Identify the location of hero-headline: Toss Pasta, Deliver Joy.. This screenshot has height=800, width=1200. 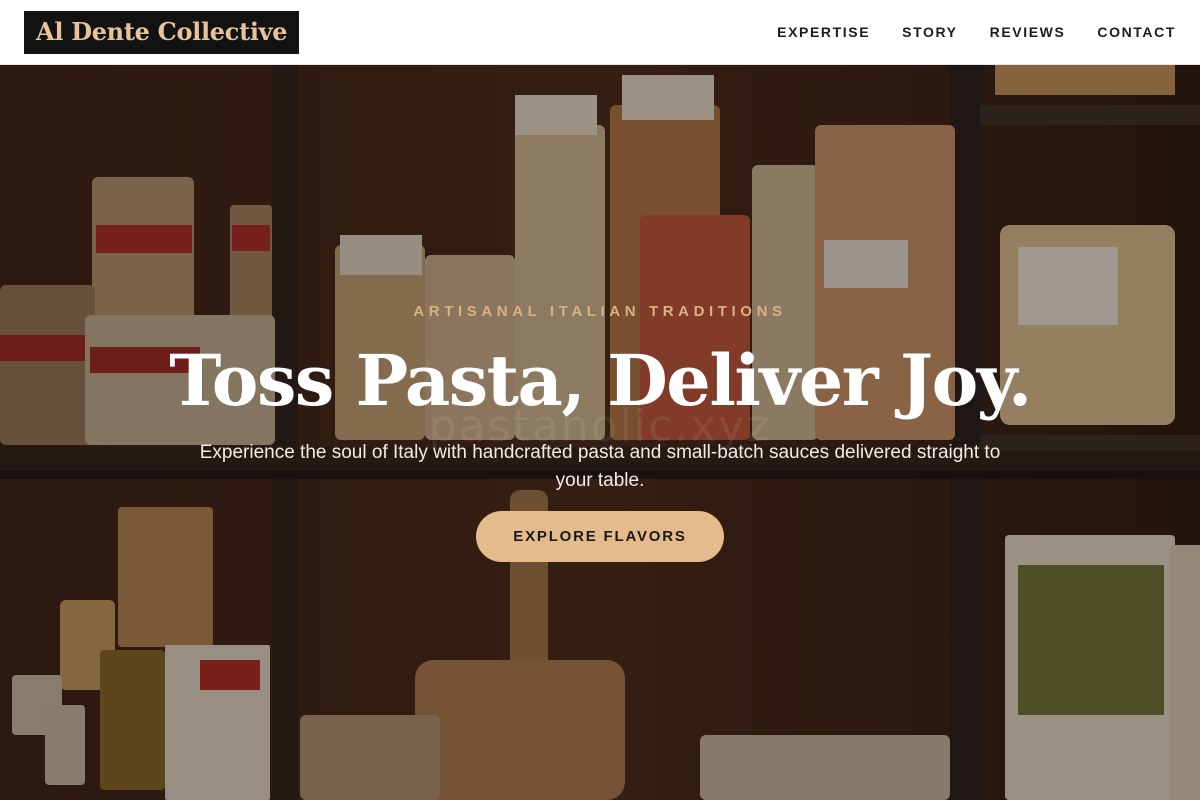
(600, 380).